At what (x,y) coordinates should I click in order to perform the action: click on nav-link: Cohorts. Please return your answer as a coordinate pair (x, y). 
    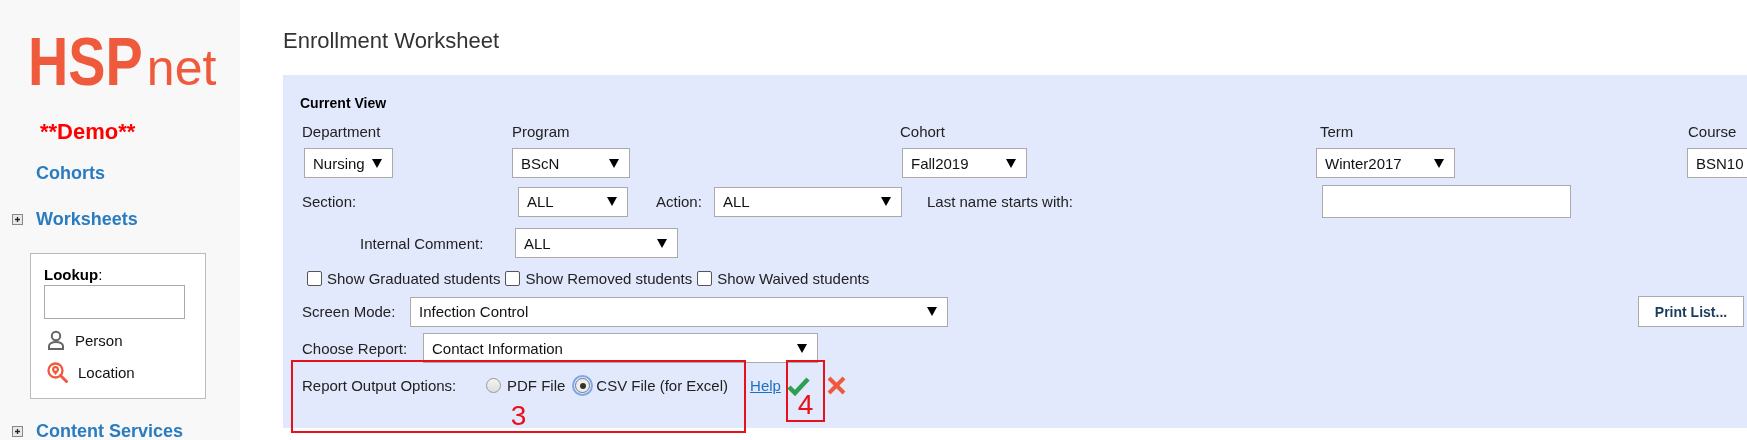
    Looking at the image, I should click on (70, 173).